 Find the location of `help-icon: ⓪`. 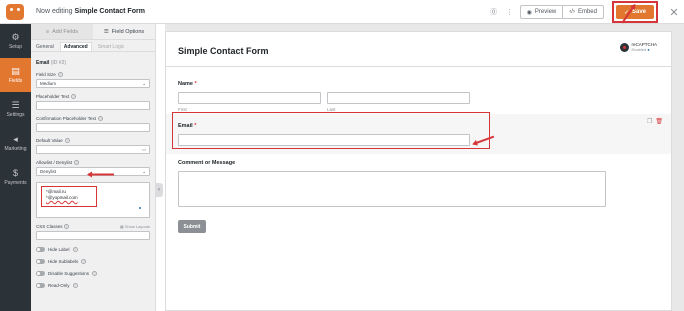

help-icon: ⓪ is located at coordinates (494, 12).